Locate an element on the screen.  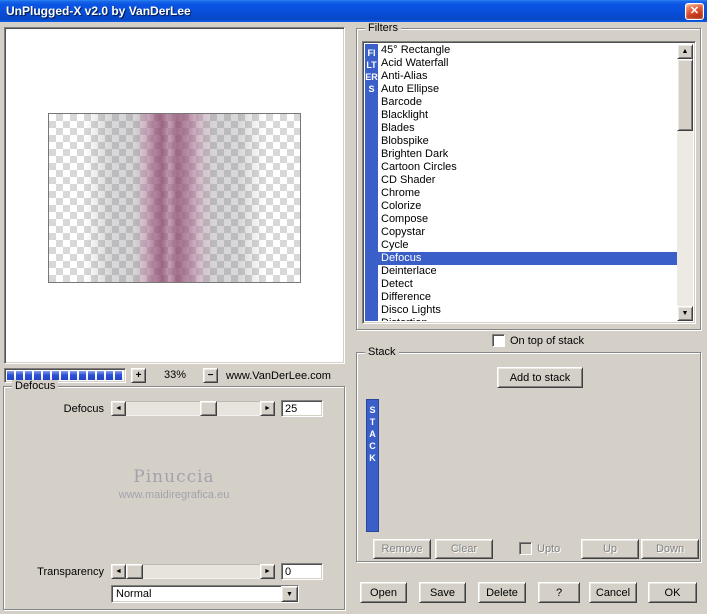
stack-vertical-banner: STACK is located at coordinates (372, 465).